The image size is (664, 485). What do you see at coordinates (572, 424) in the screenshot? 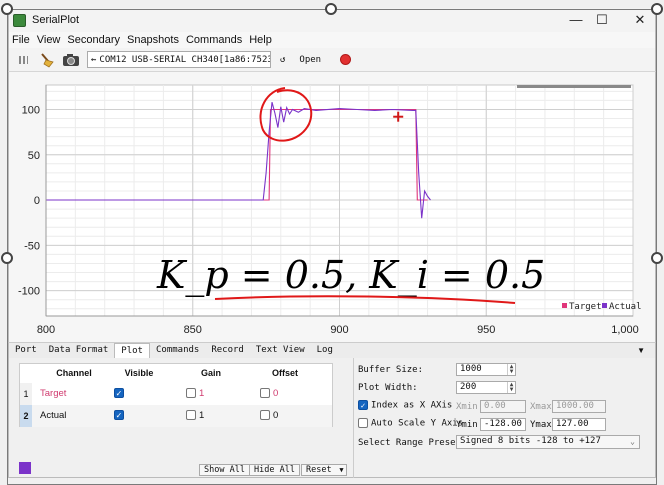
I see `ymax-value: 127.00` at bounding box center [572, 424].